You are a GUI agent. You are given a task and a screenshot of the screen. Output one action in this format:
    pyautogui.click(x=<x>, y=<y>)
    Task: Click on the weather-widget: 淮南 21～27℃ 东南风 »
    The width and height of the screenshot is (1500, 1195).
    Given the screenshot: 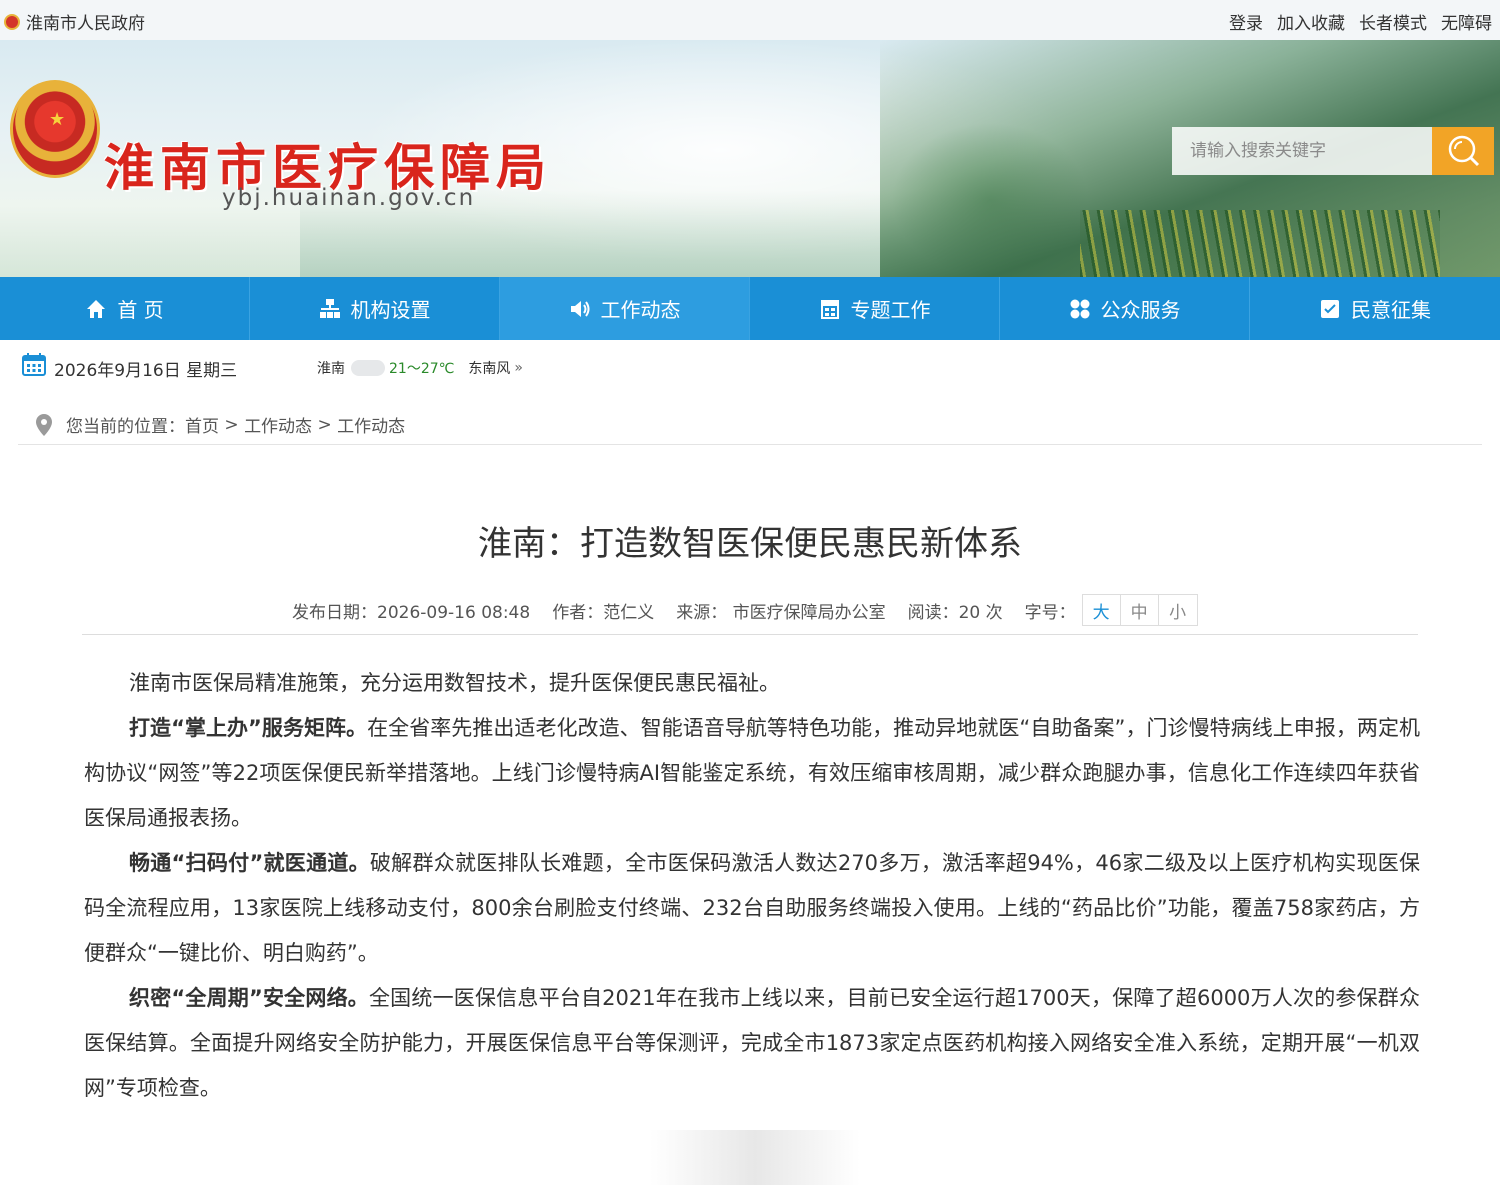 What is the action you would take?
    pyautogui.click(x=420, y=368)
    